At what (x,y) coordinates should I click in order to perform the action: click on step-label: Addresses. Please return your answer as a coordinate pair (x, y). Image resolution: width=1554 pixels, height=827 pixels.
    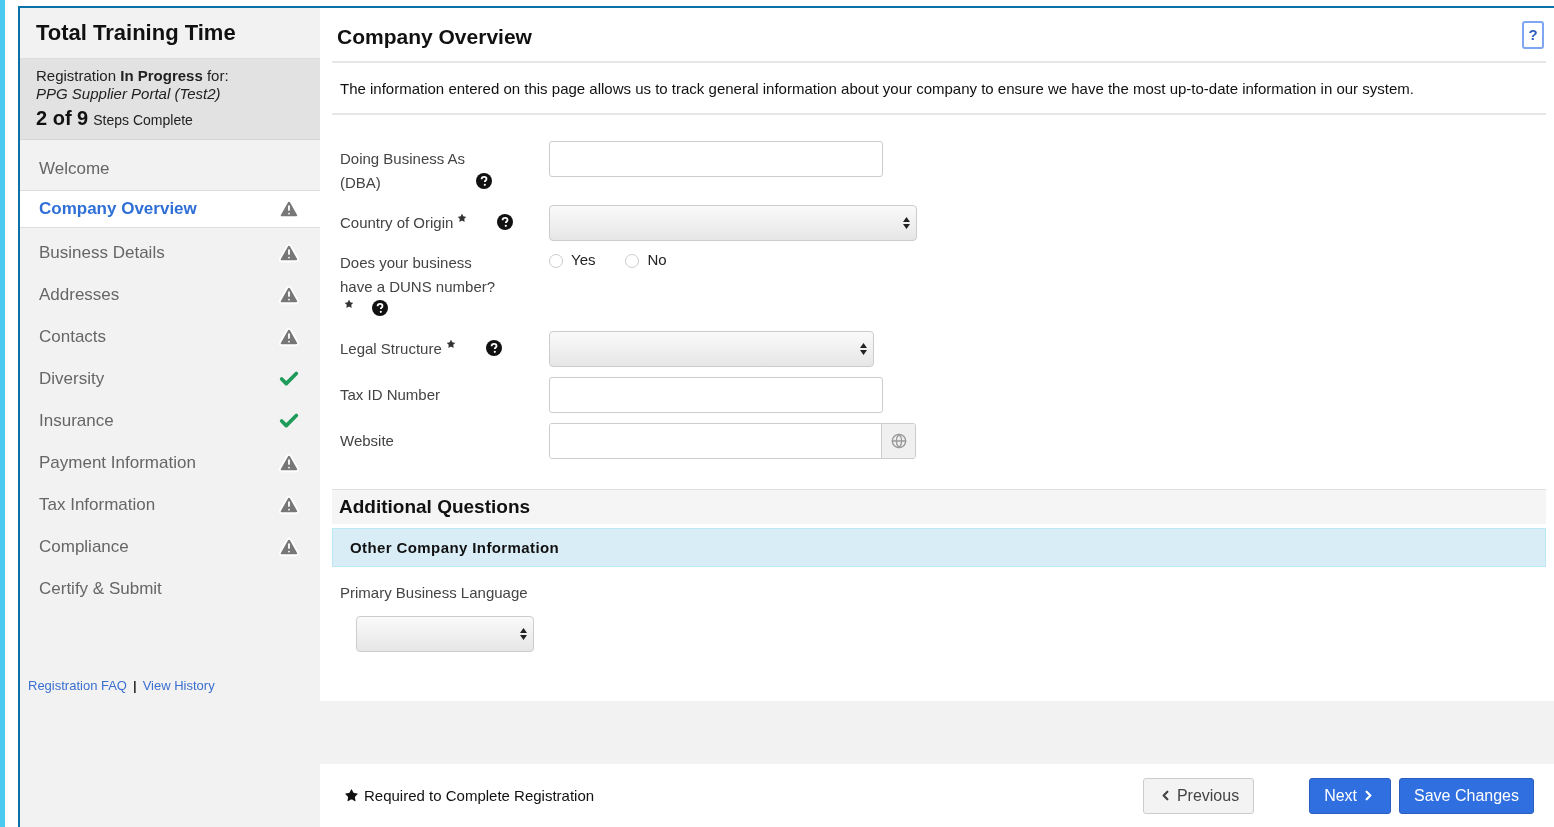
    Looking at the image, I should click on (79, 295).